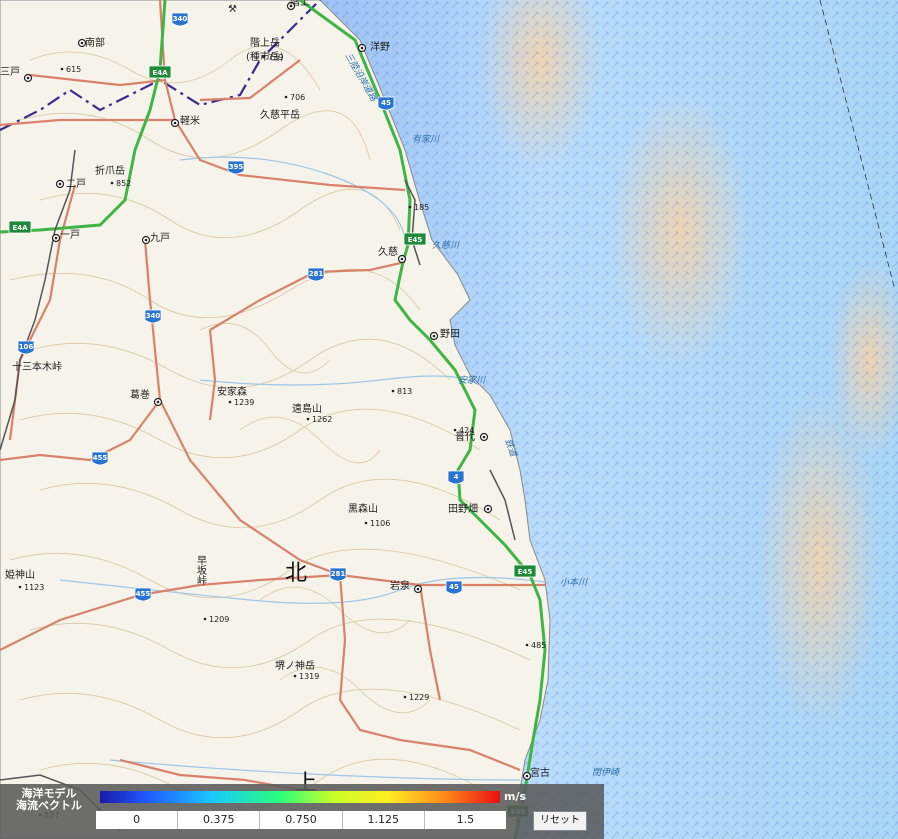 This screenshot has width=898, height=839. I want to click on water-label: 小本川, so click(574, 582).